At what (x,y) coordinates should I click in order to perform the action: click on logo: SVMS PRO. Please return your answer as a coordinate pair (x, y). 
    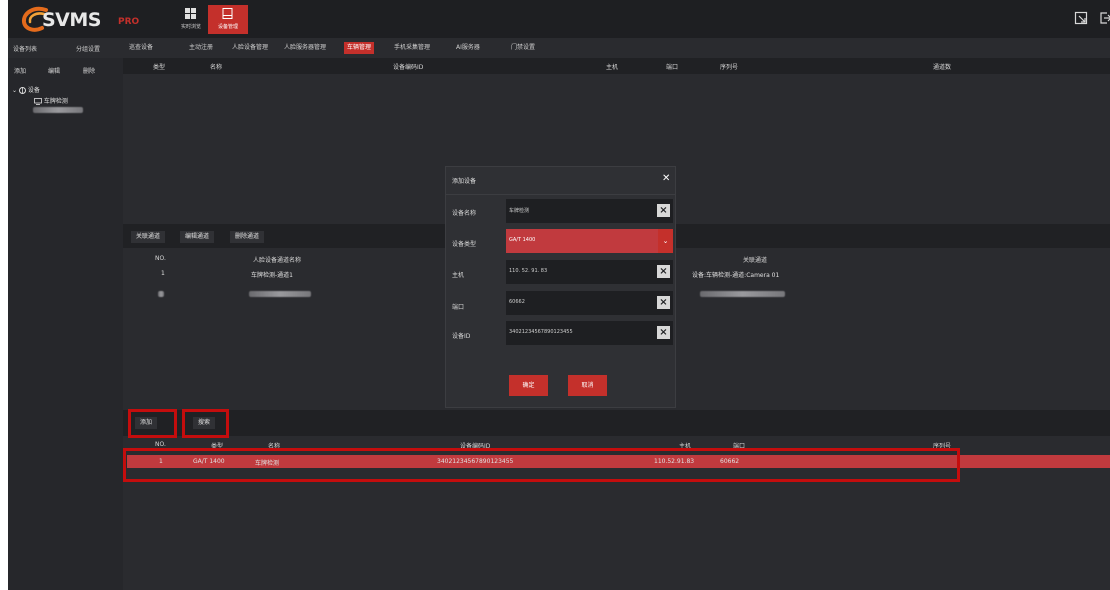
    Looking at the image, I should click on (80, 19).